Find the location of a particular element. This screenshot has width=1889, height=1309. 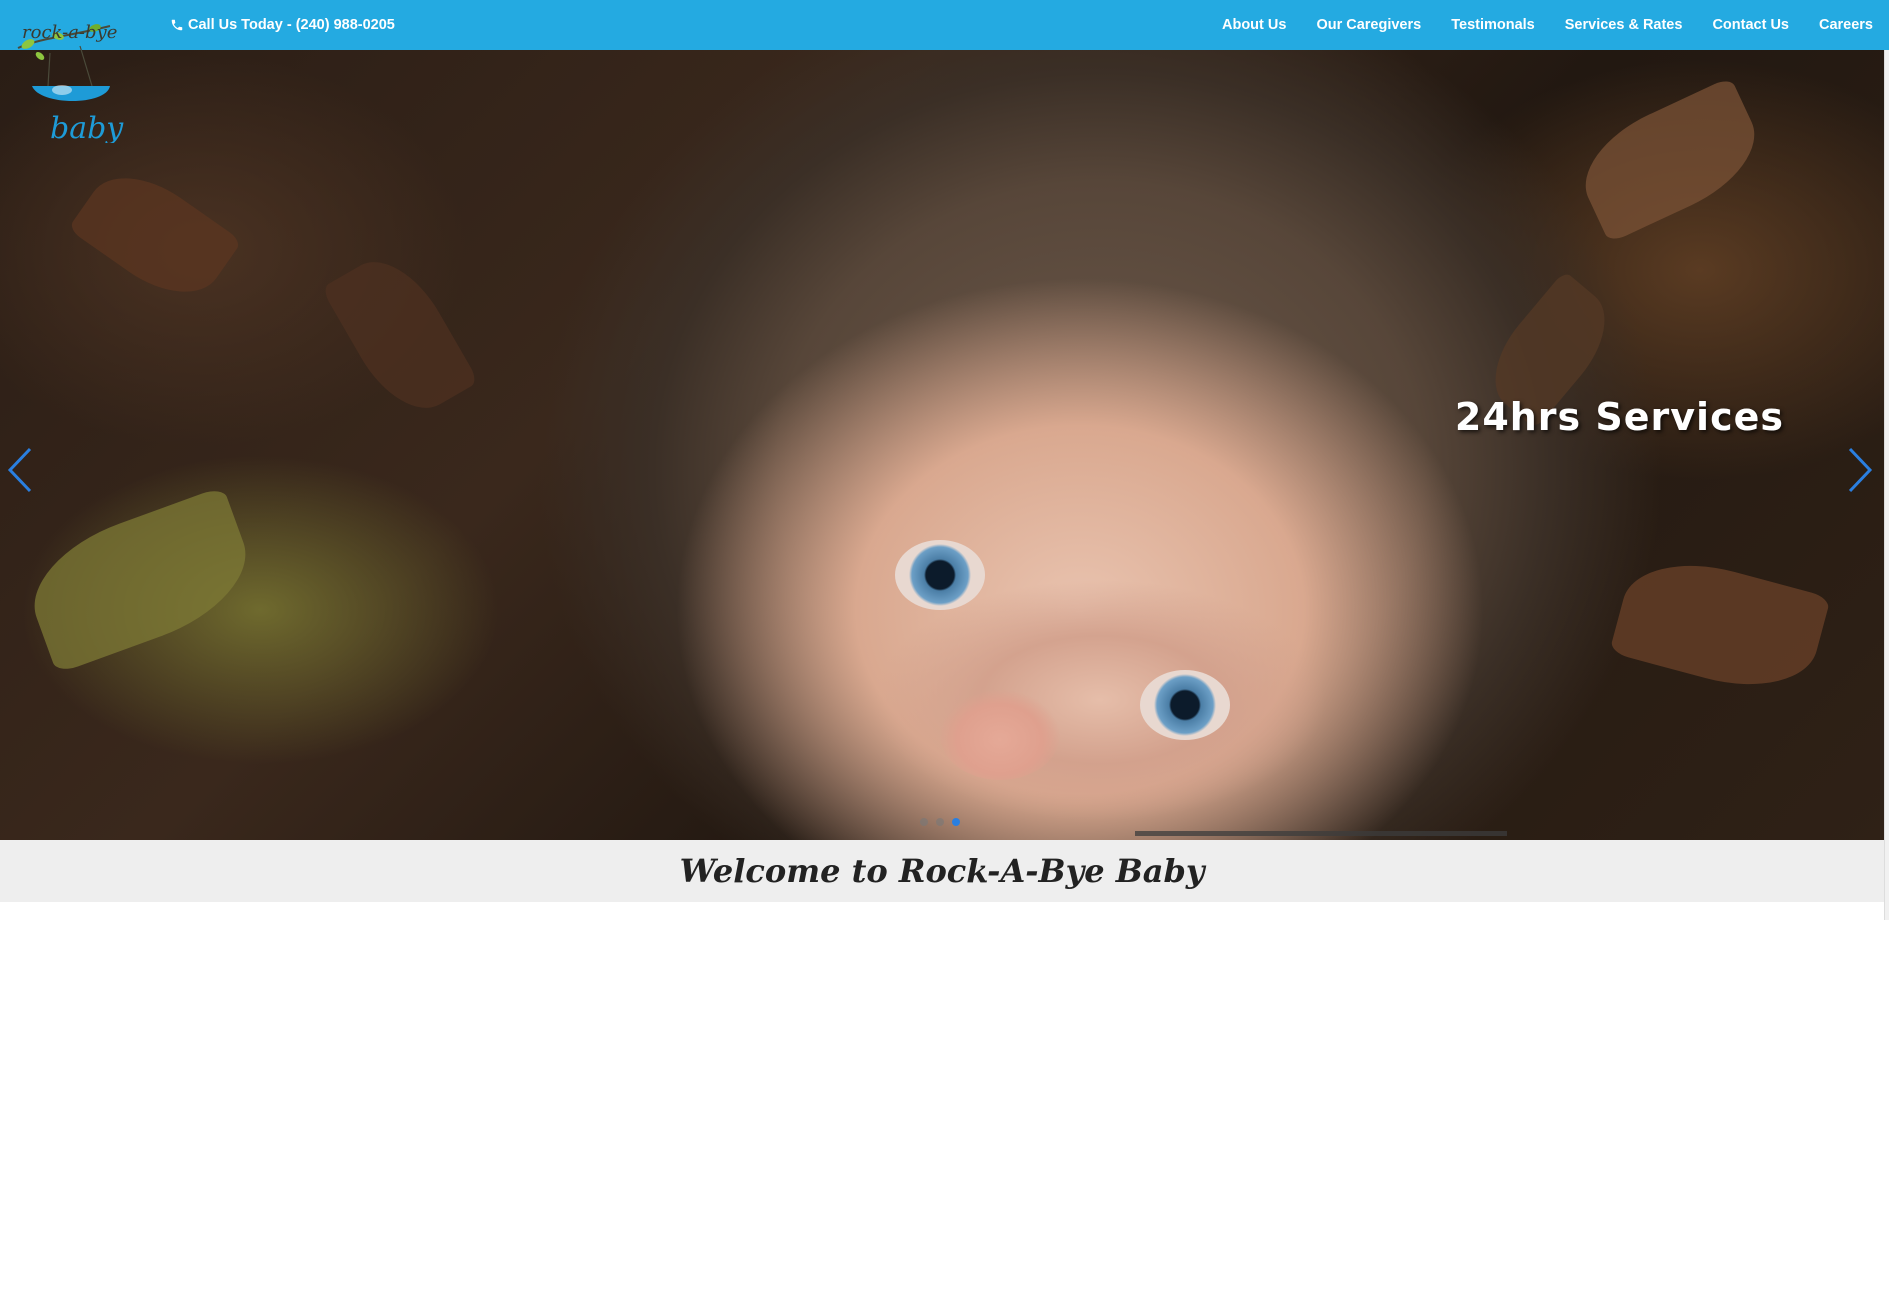

phone-text: Call Us Today - (240) 988-0205 is located at coordinates (291, 25).